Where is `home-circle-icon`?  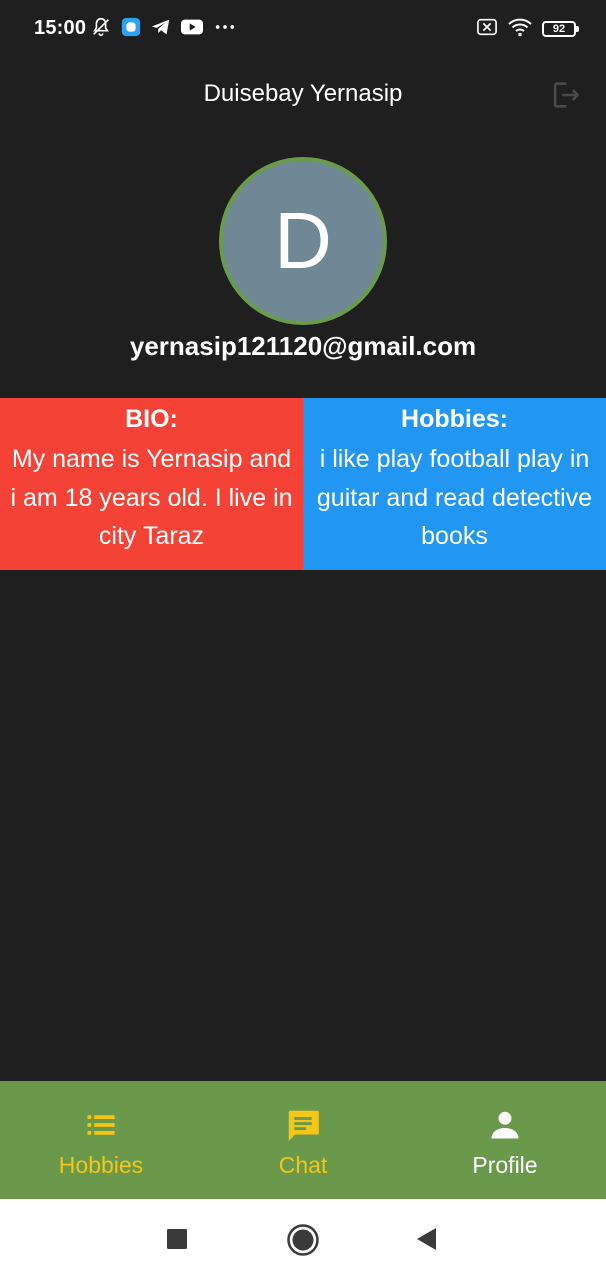 home-circle-icon is located at coordinates (303, 1240).